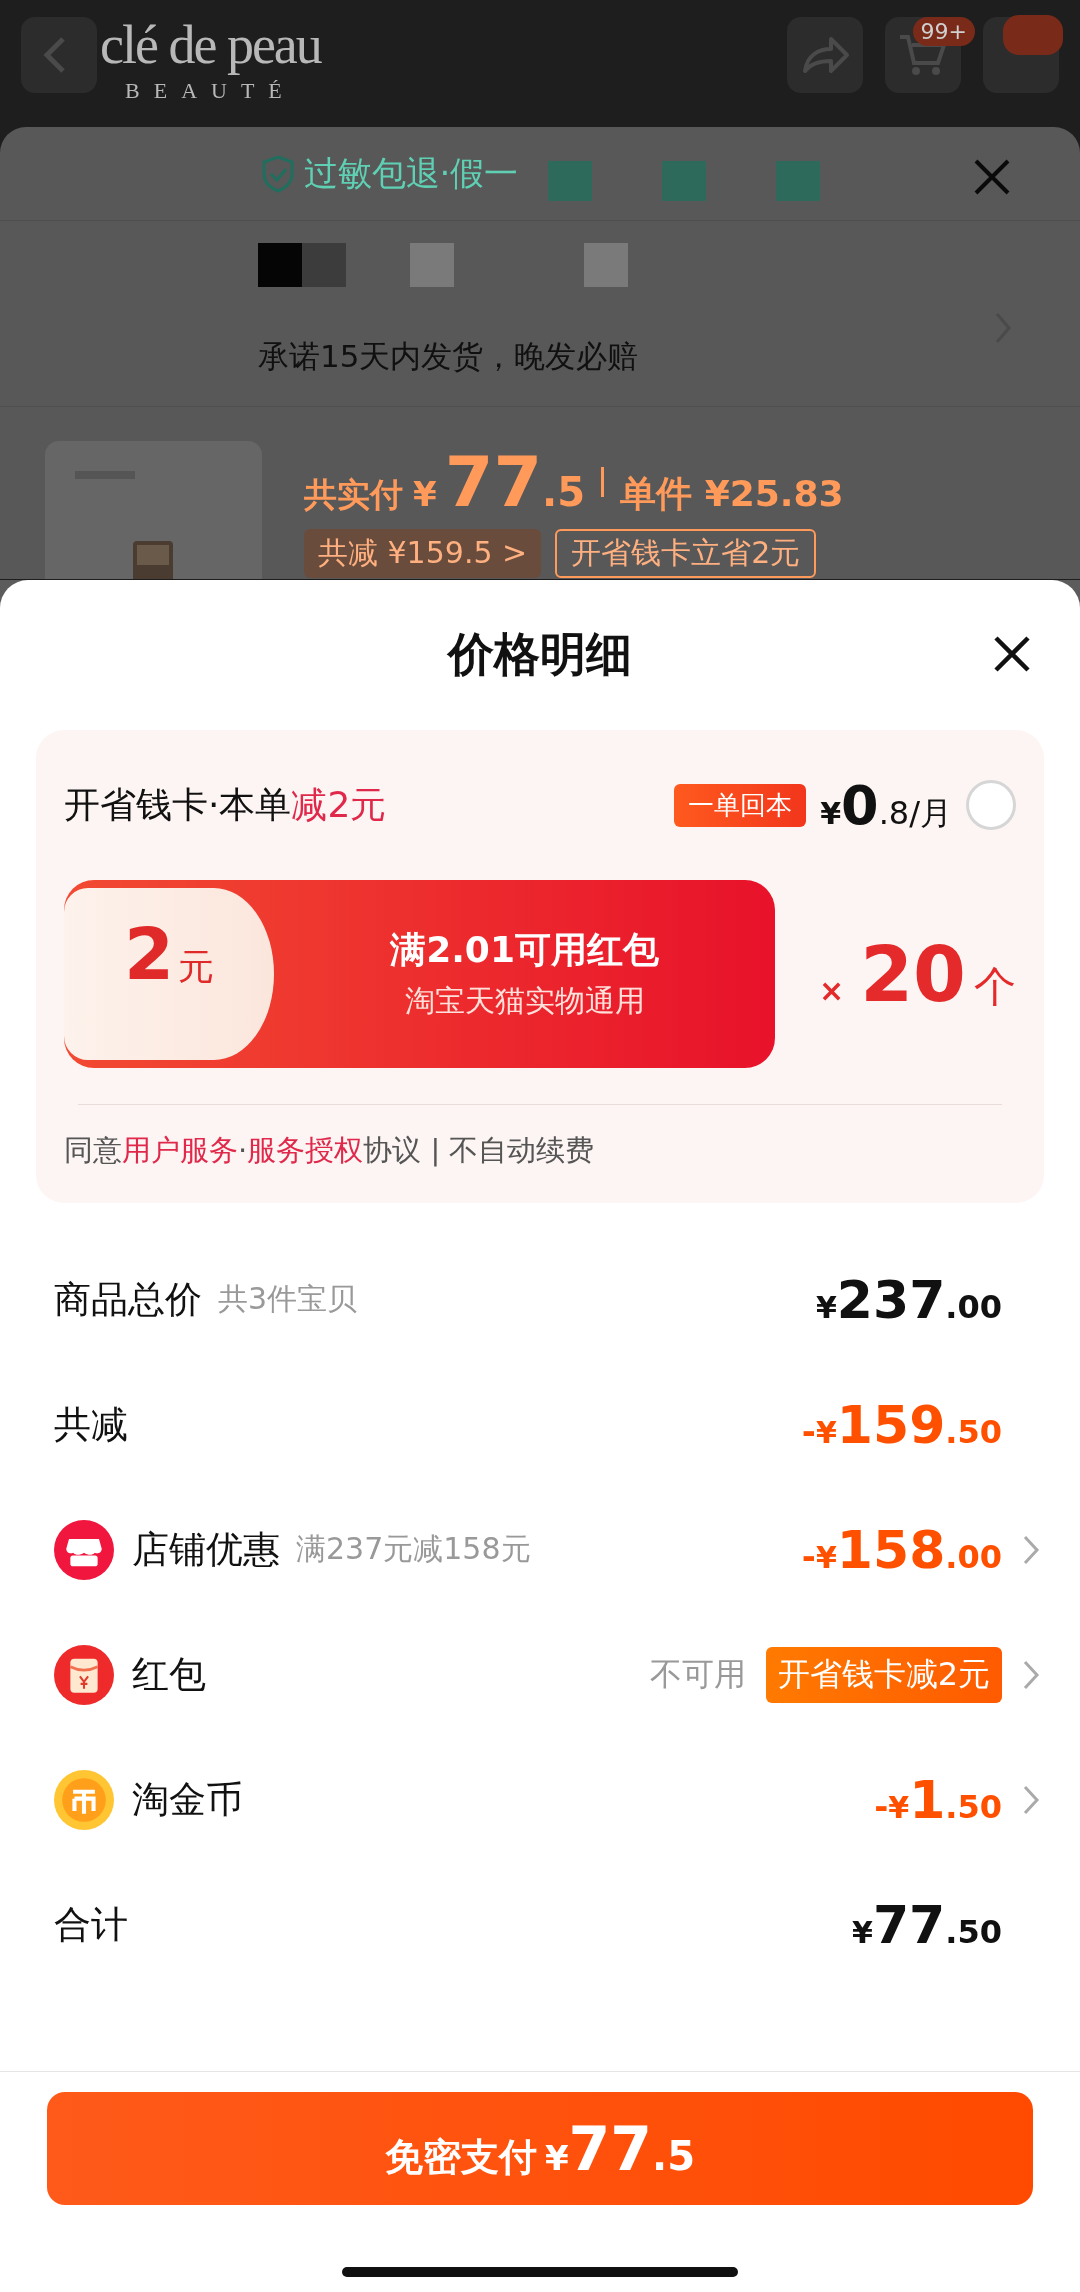  I want to click on card-offer-tag: 开省钱卡立省2元, so click(686, 553).